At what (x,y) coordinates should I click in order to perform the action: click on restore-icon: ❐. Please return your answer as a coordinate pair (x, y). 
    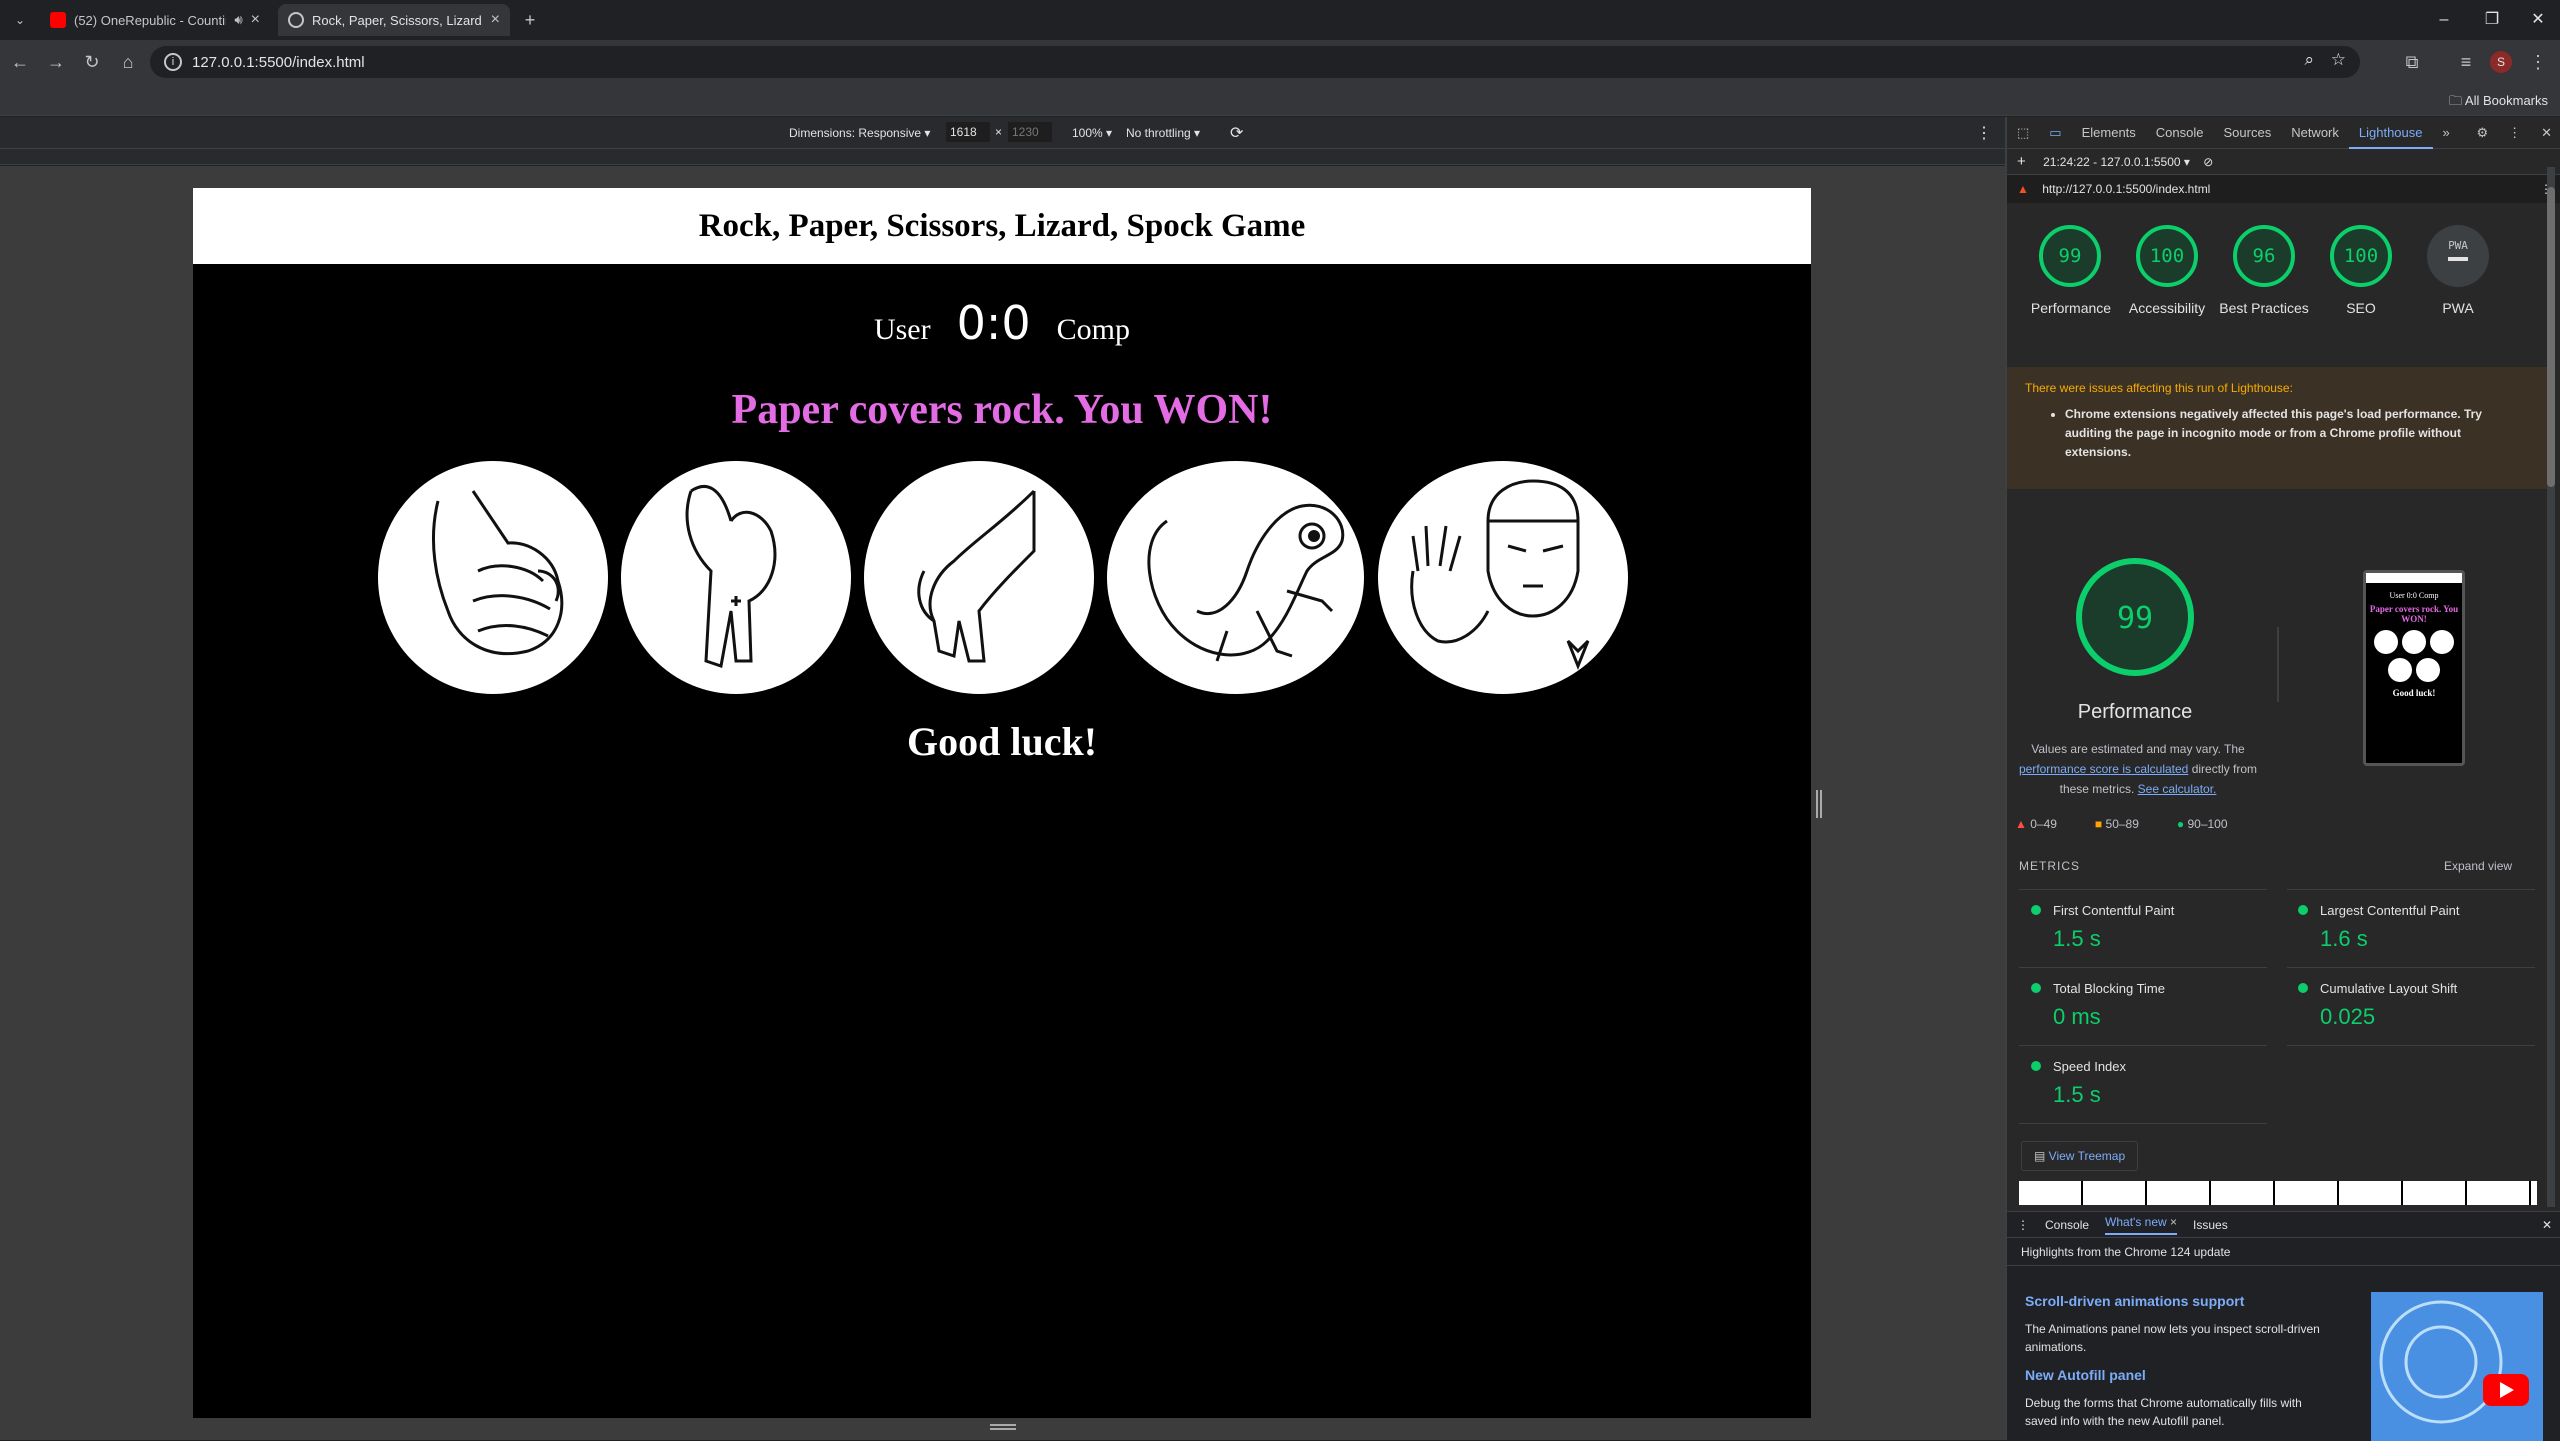
    Looking at the image, I should click on (2492, 20).